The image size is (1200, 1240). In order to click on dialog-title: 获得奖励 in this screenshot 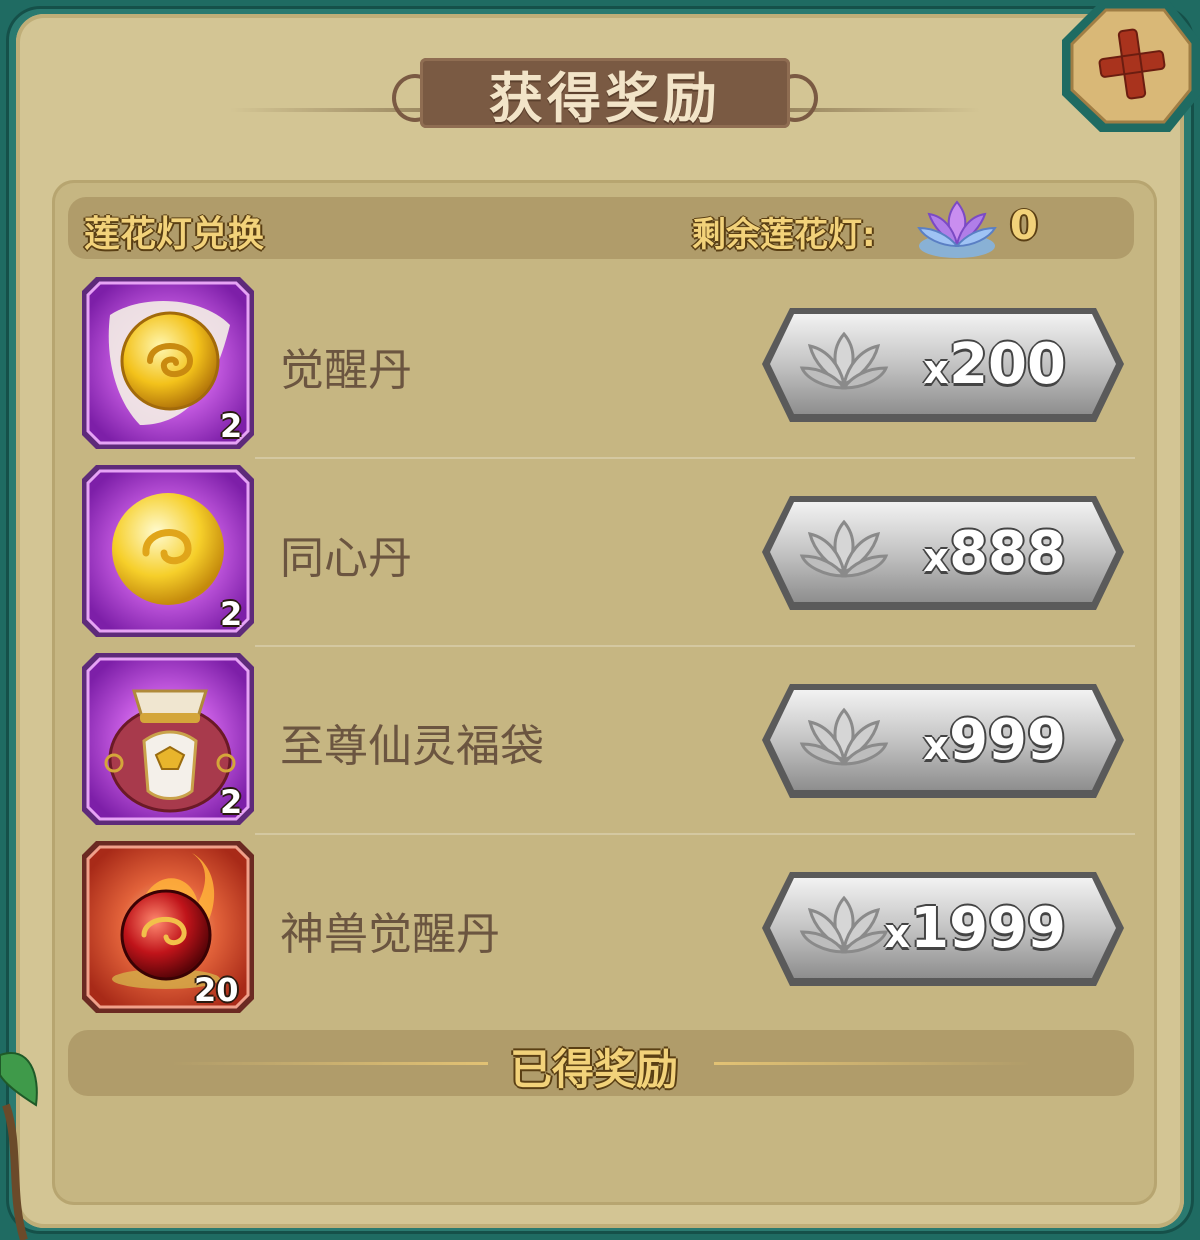, I will do `click(605, 98)`.